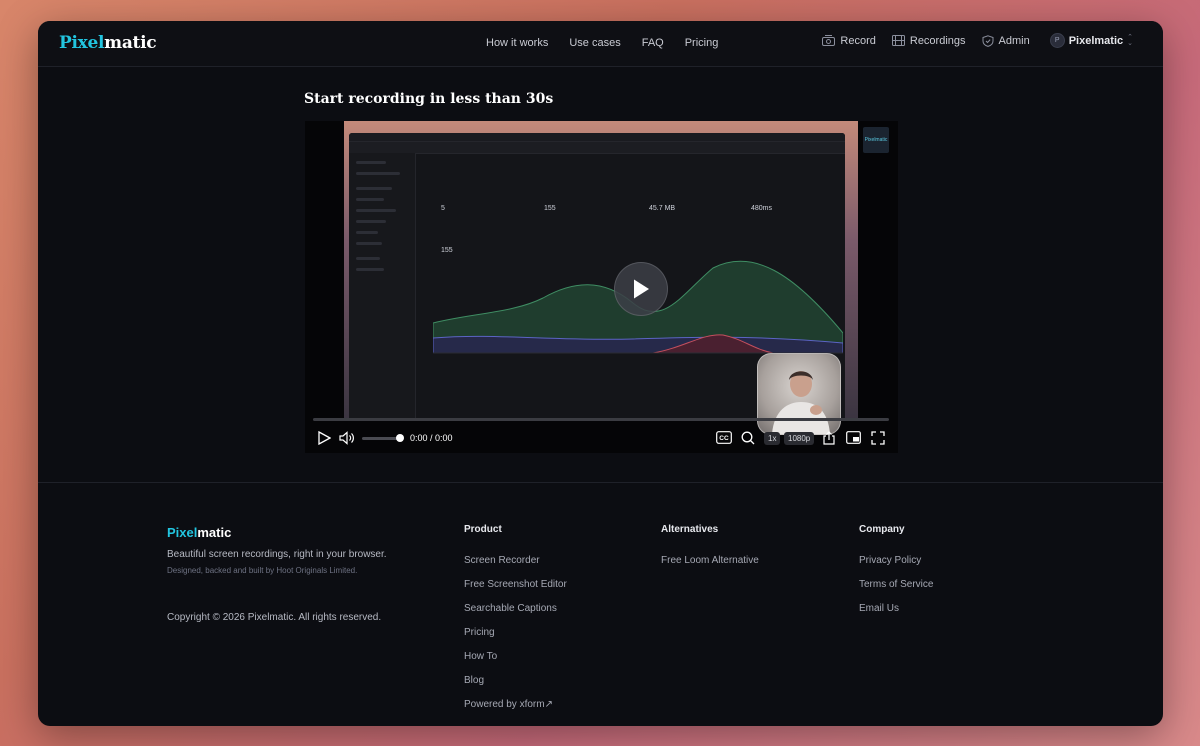 The width and height of the screenshot is (1200, 746). What do you see at coordinates (898, 40) in the screenshot?
I see `film-icon` at bounding box center [898, 40].